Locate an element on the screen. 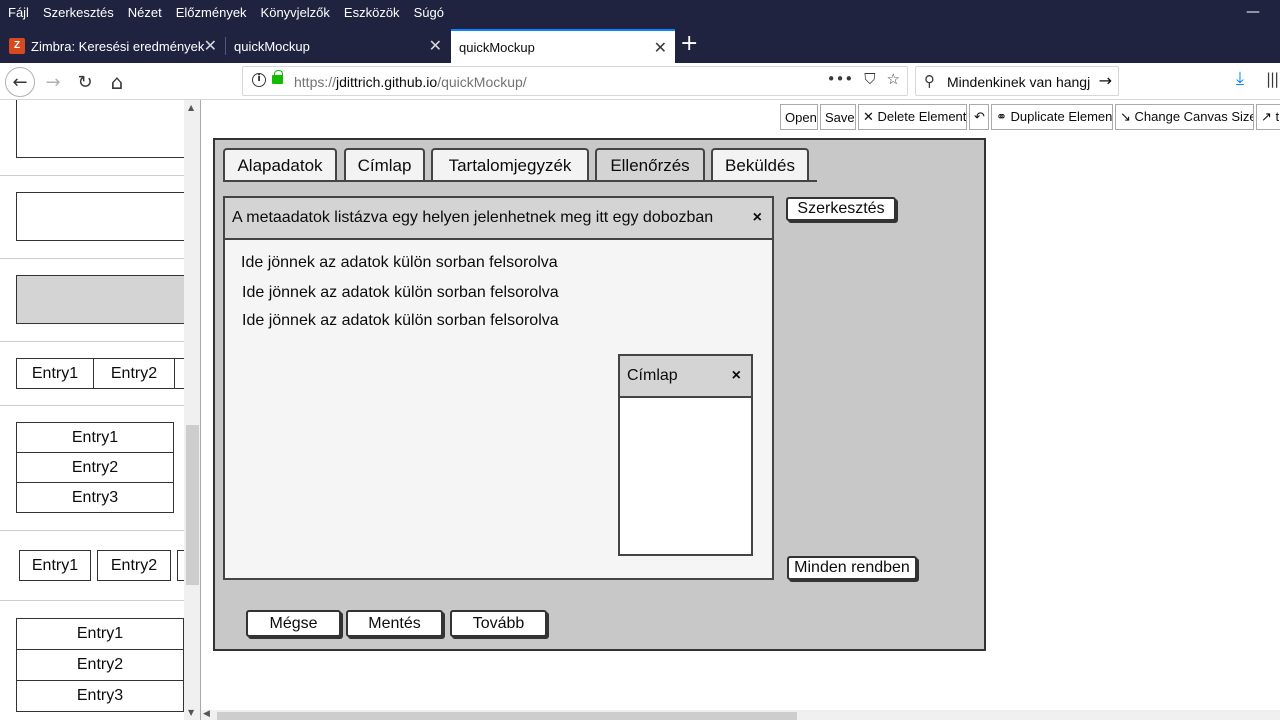 The height and width of the screenshot is (720, 1280). menu-bookmarks: Könyvjelzők is located at coordinates (295, 12).